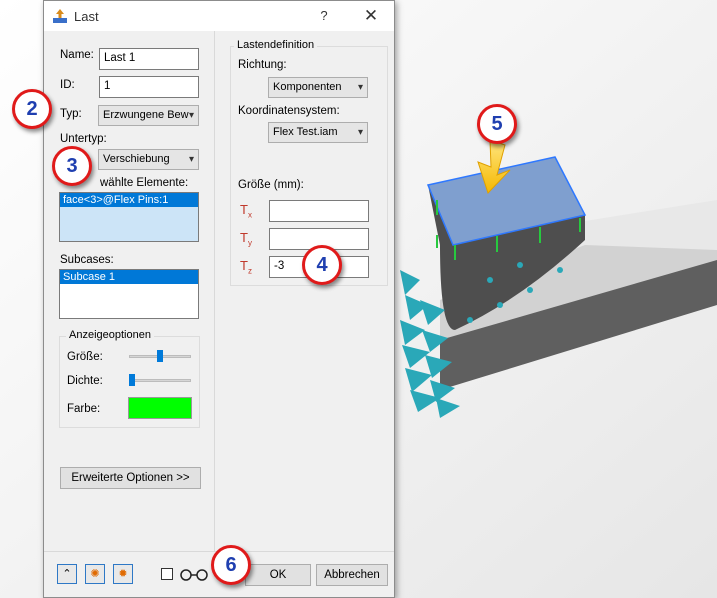 The height and width of the screenshot is (598, 717). I want to click on name-input: Last 1, so click(149, 59).